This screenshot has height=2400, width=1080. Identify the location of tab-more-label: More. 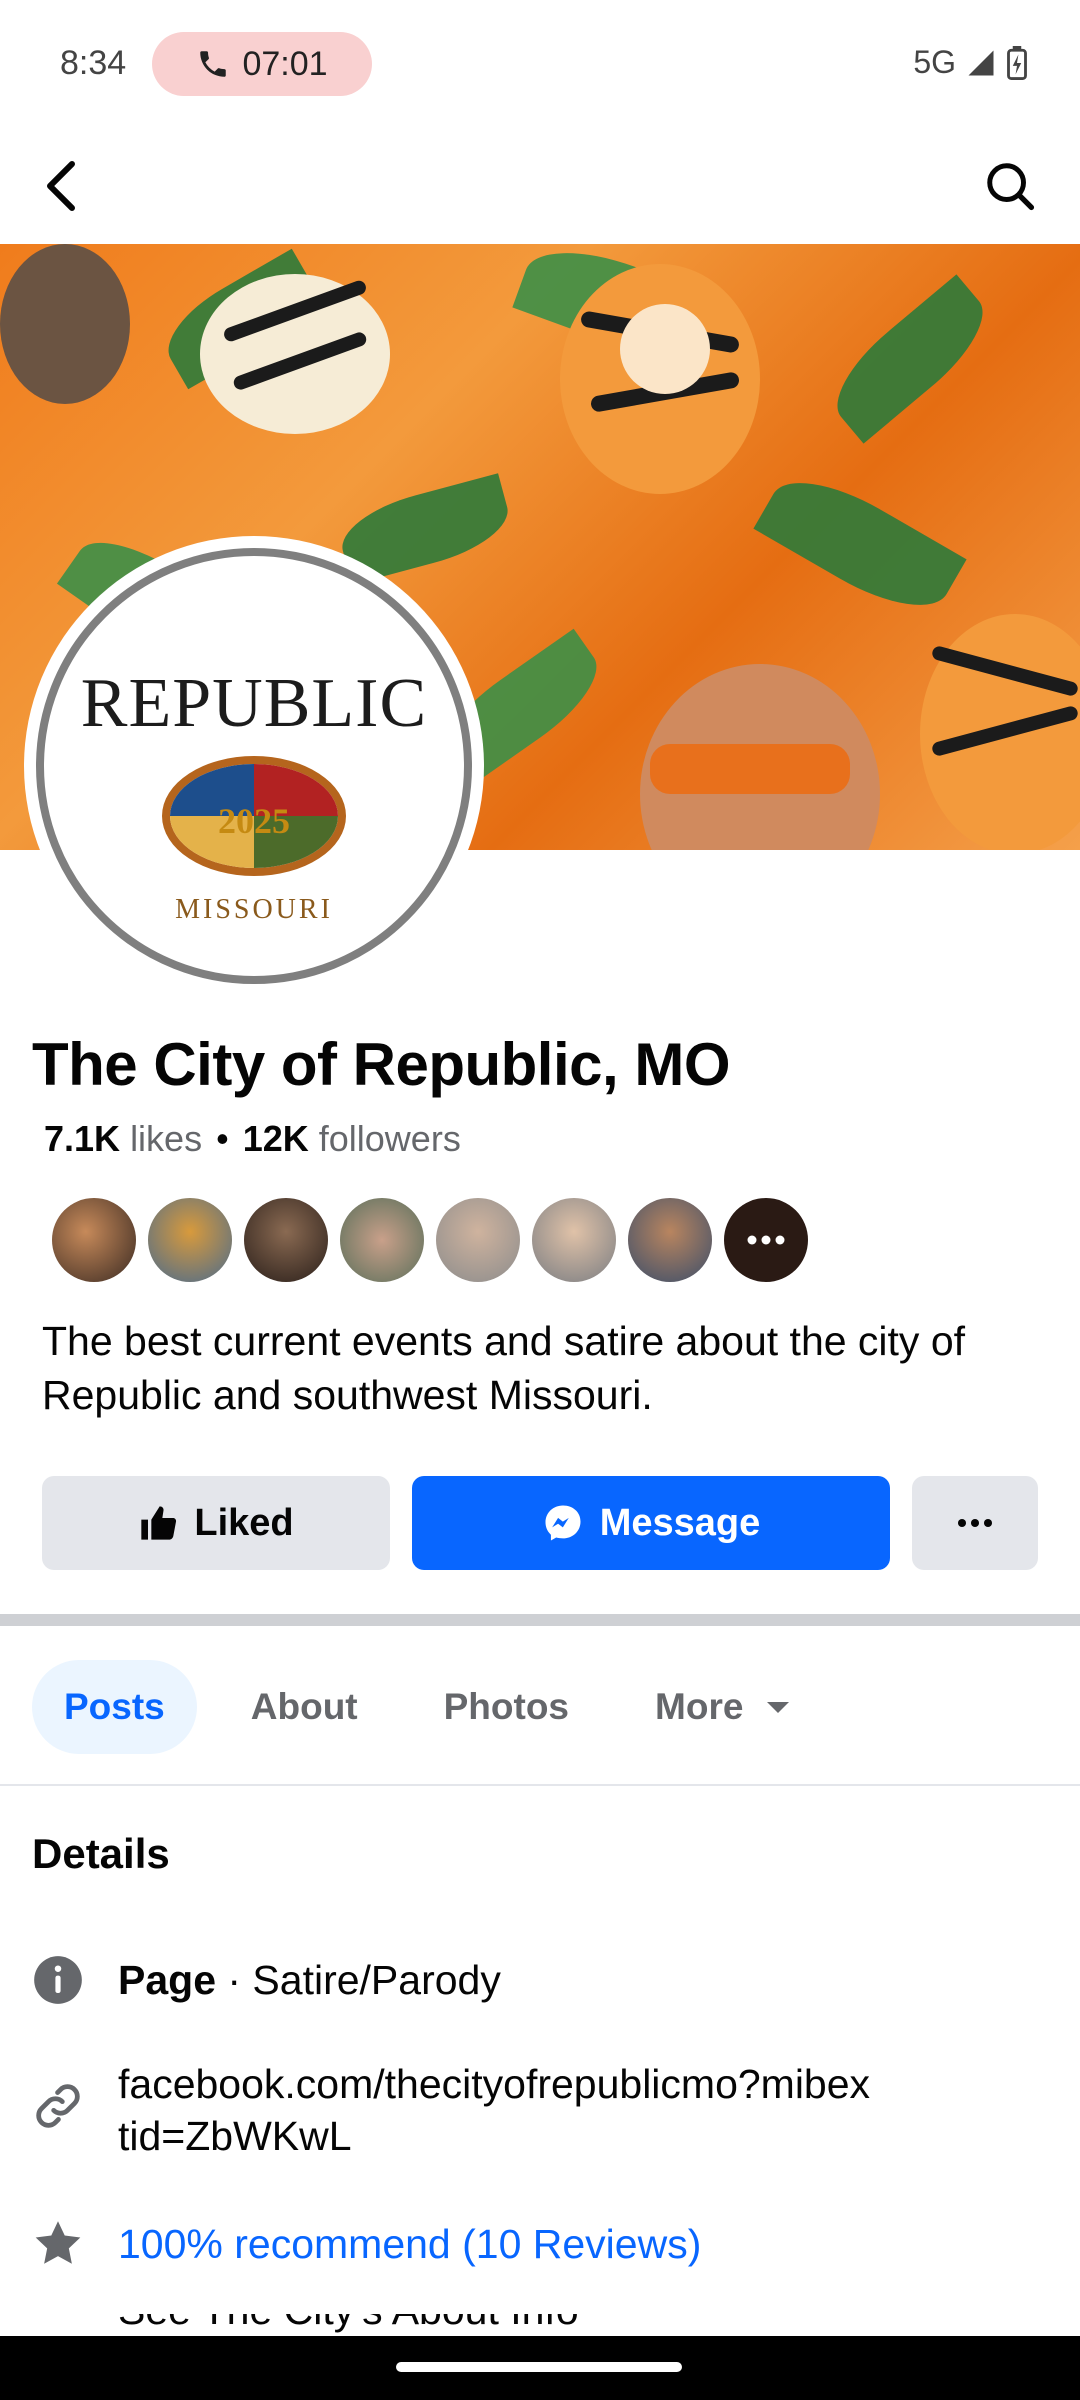
(699, 1706).